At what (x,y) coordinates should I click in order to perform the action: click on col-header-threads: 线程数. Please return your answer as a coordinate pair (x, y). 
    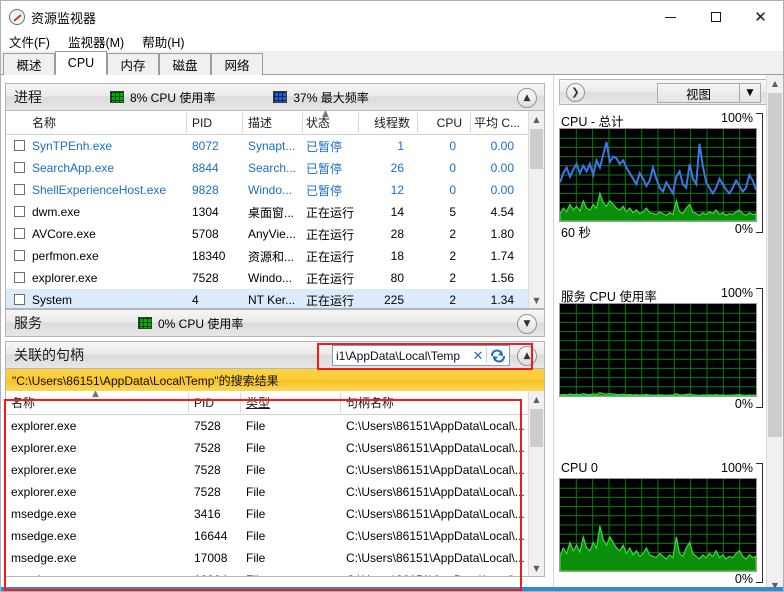
    Looking at the image, I should click on (384, 122).